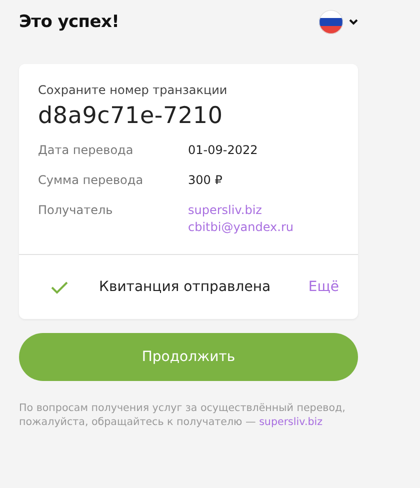 This screenshot has width=420, height=488. What do you see at coordinates (133, 90) in the screenshot?
I see `caption: Сохраните номер транзакции` at bounding box center [133, 90].